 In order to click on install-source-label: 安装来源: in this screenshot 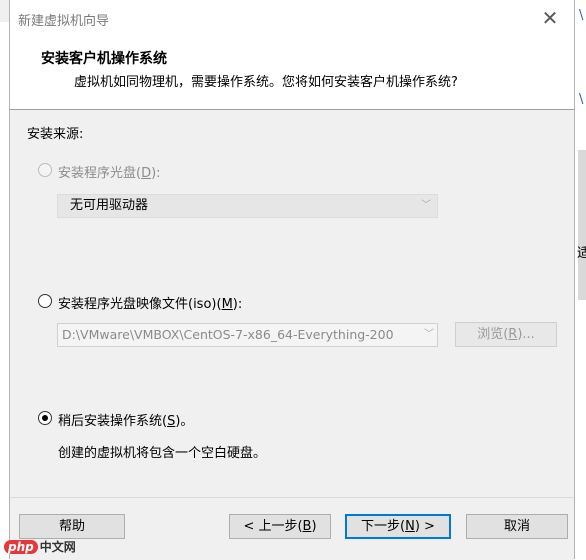, I will do `click(55, 134)`.